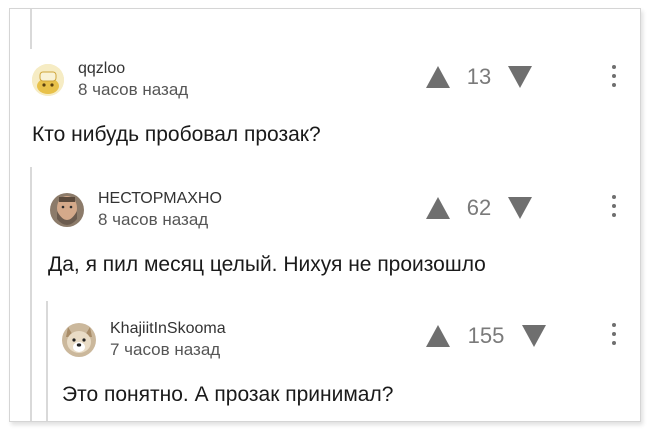 The image size is (650, 430). I want to click on cartoon-character-avatar, so click(48, 79).